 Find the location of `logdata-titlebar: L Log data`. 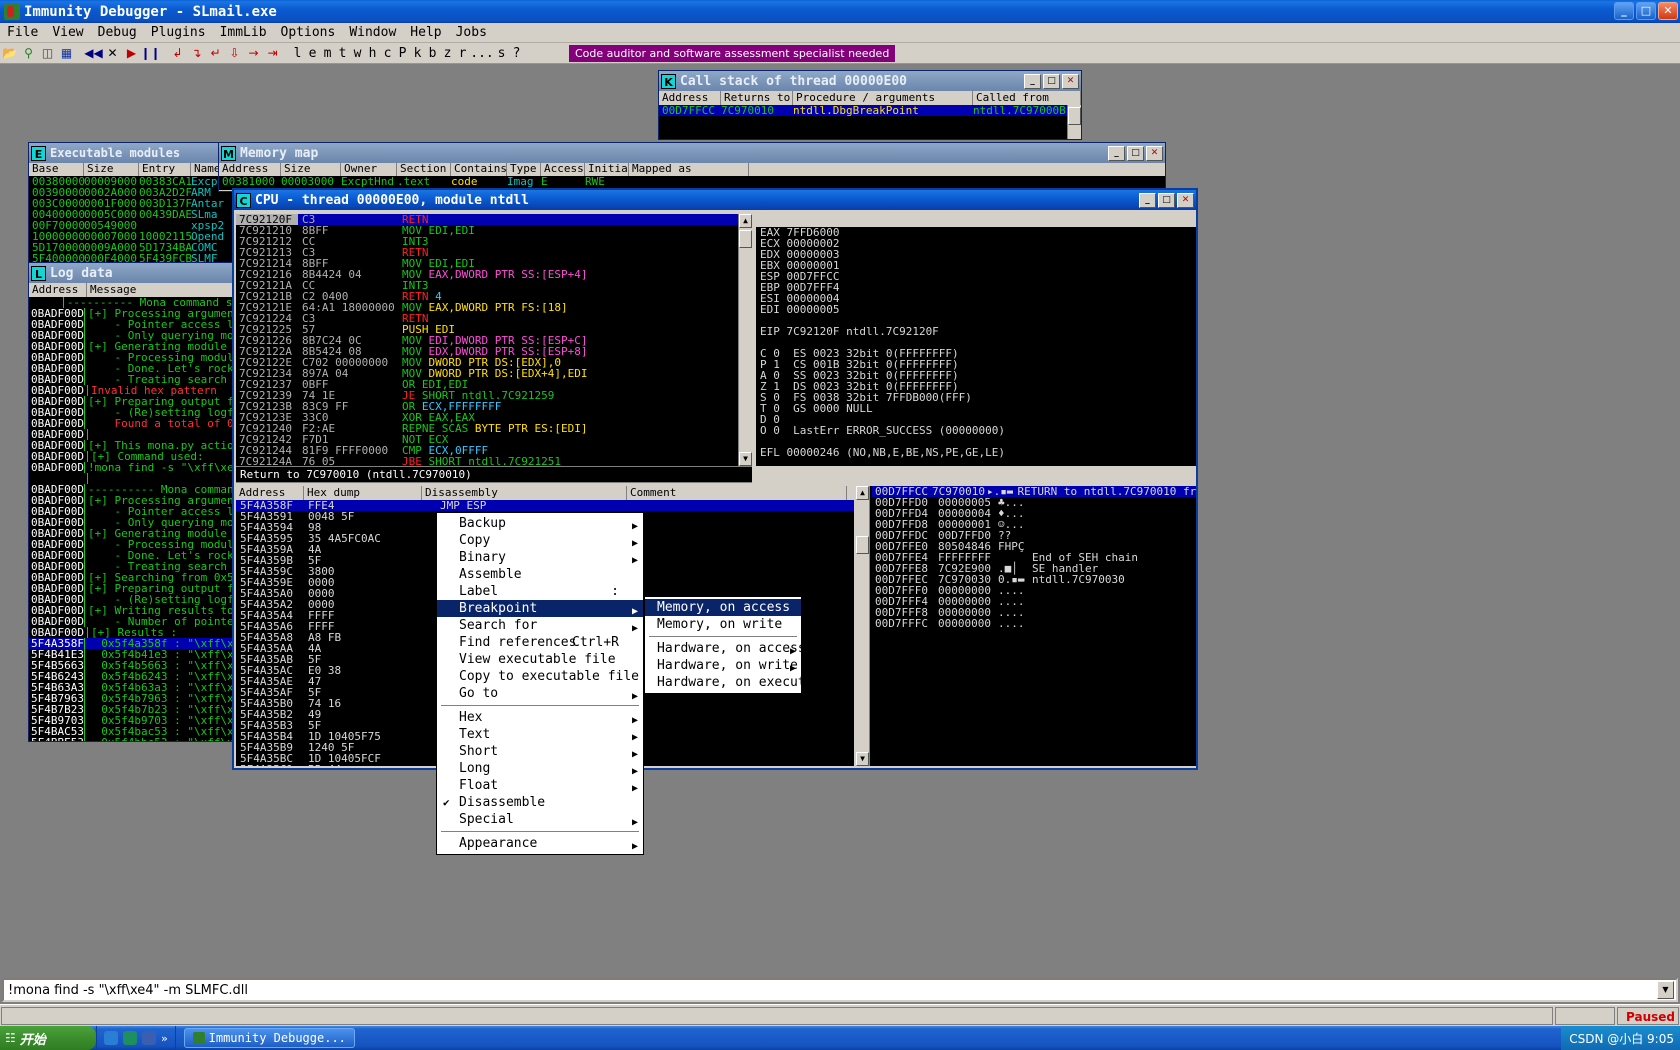

logdata-titlebar: L Log data is located at coordinates (134, 273).